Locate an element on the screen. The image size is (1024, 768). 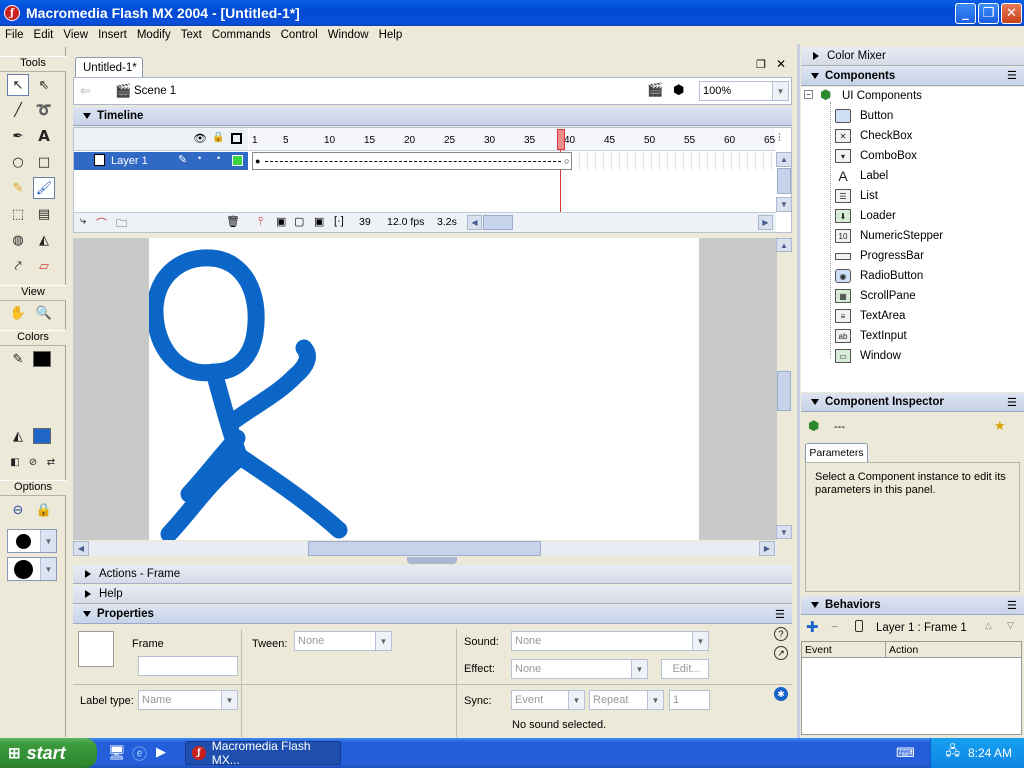
fill-color-swatch is located at coordinates (42, 436).